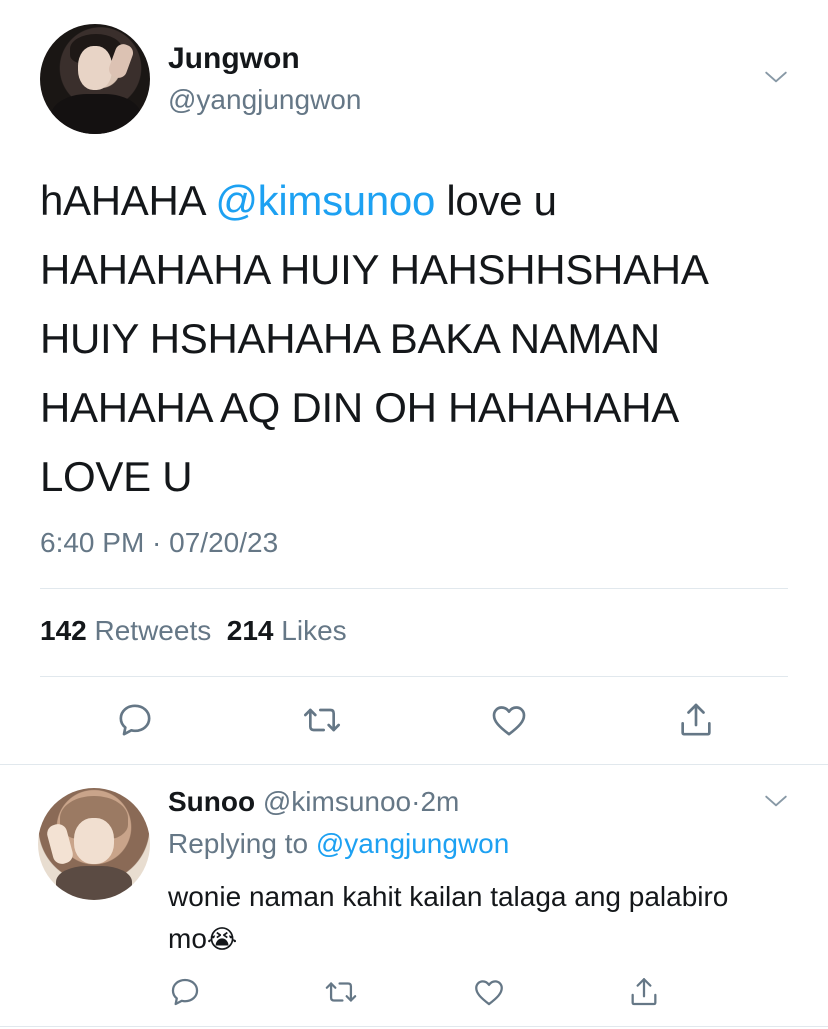 The width and height of the screenshot is (828, 1029). I want to click on retweets-label: Retweets, so click(153, 630).